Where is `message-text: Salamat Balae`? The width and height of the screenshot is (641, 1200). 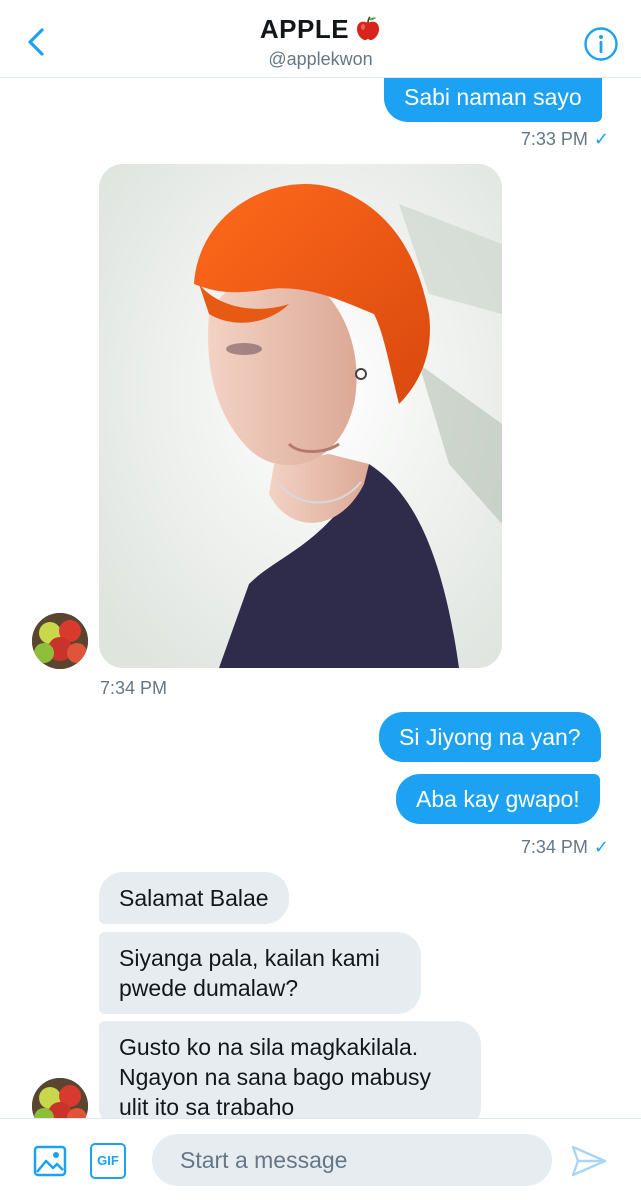 message-text: Salamat Balae is located at coordinates (194, 898).